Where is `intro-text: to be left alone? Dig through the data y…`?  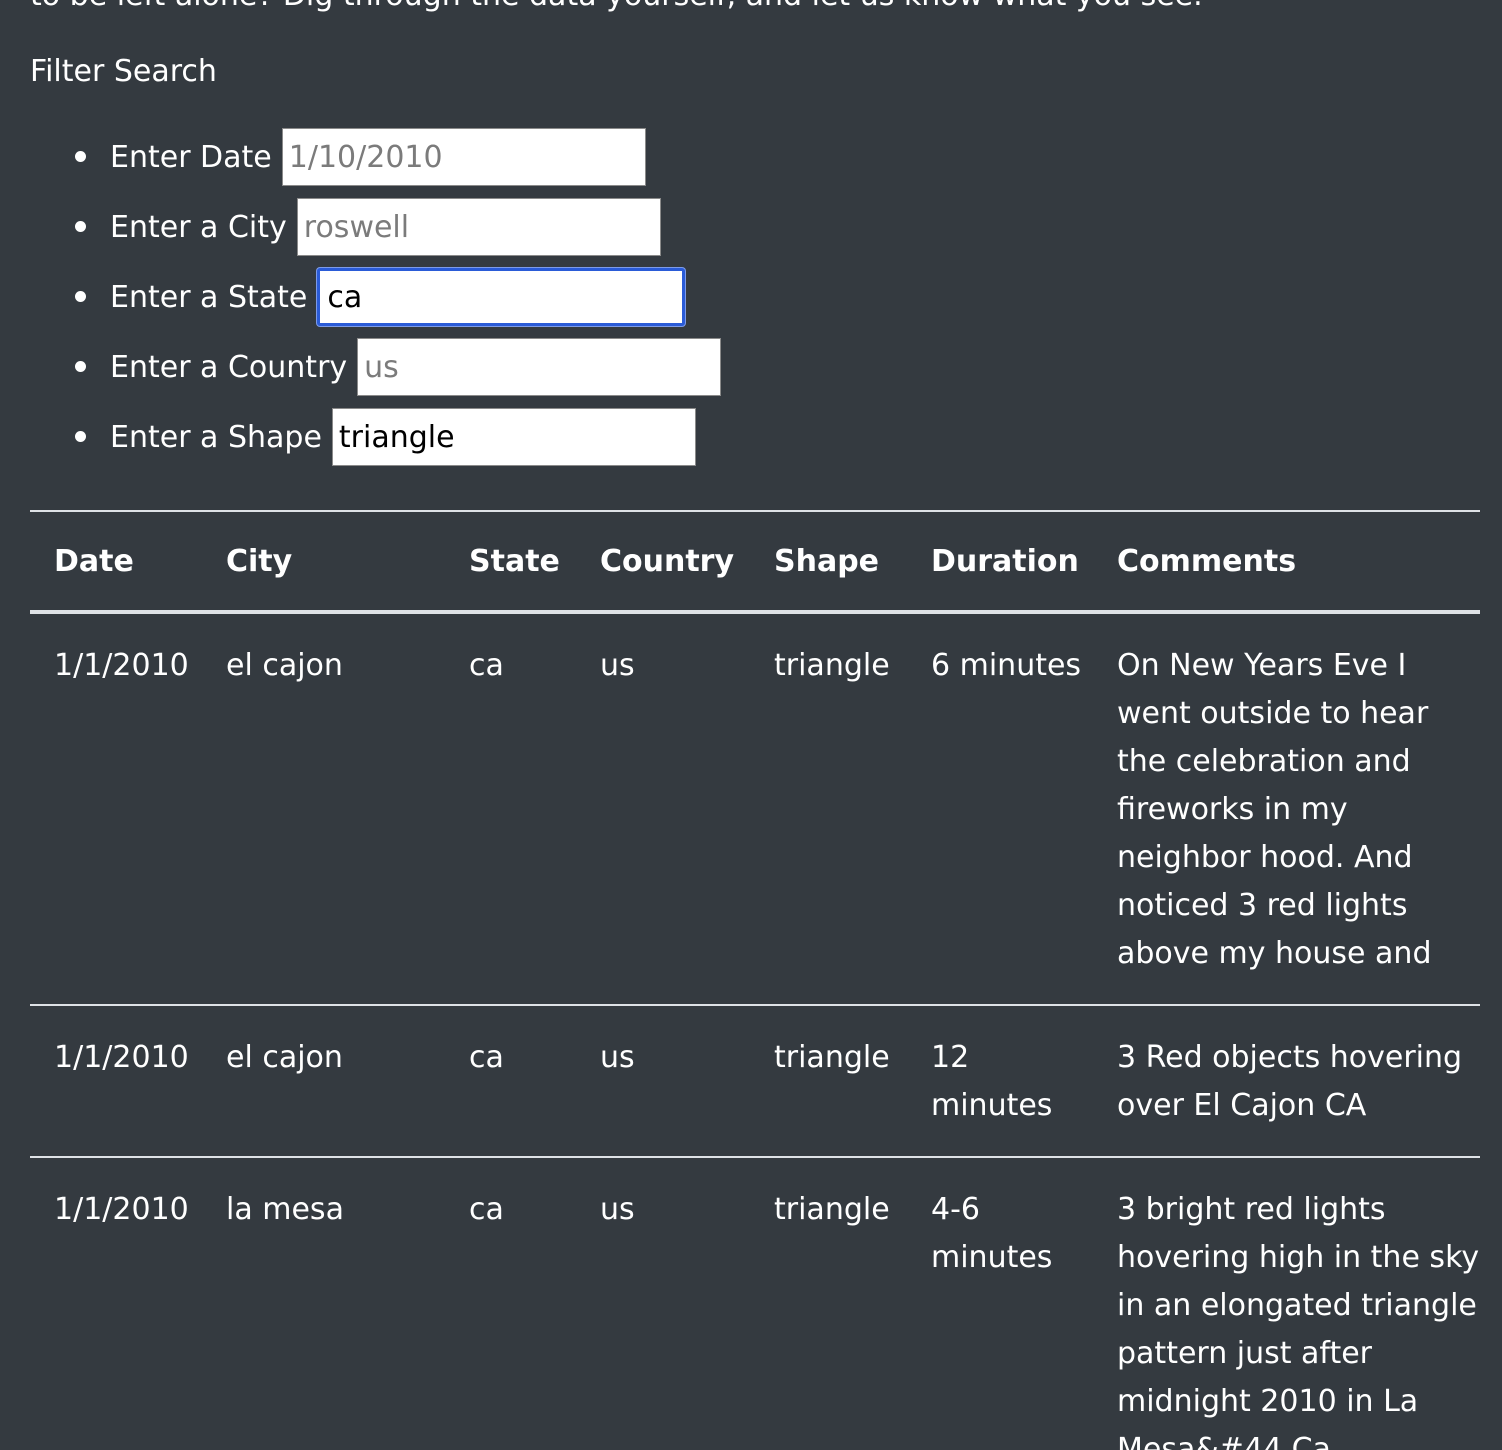 intro-text: to be left alone? Dig through the data y… is located at coordinates (616, 6).